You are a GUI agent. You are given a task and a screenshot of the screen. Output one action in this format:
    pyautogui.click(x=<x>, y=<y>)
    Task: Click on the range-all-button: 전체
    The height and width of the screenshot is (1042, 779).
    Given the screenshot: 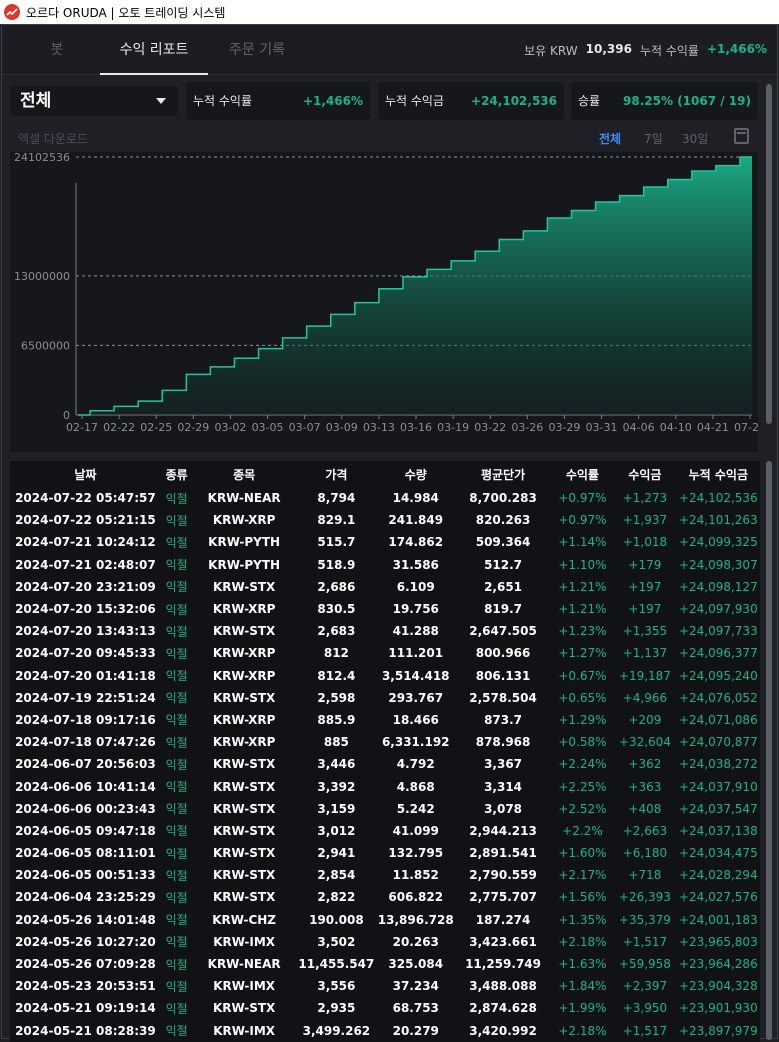 What is the action you would take?
    pyautogui.click(x=610, y=138)
    